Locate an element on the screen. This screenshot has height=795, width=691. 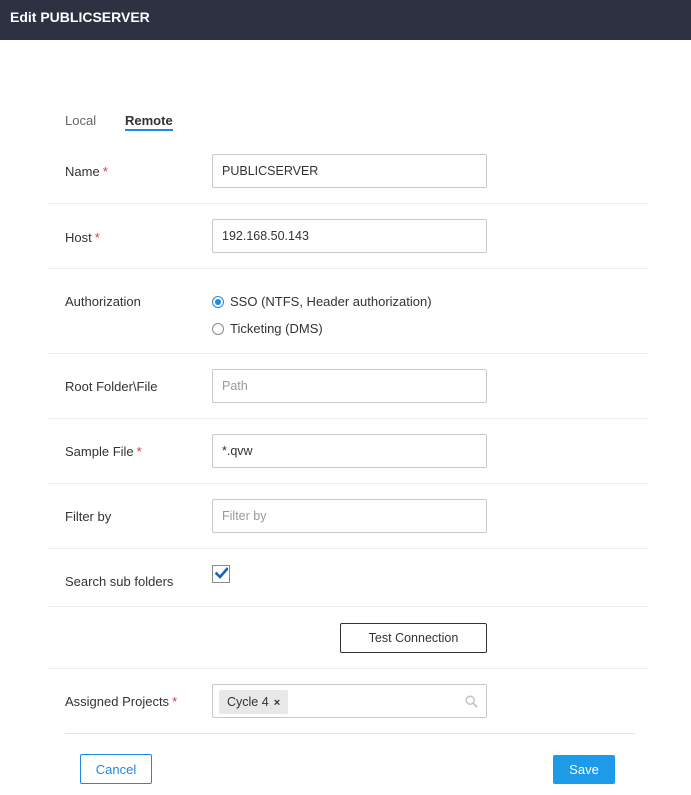
name-label: Name * is located at coordinates (86, 171).